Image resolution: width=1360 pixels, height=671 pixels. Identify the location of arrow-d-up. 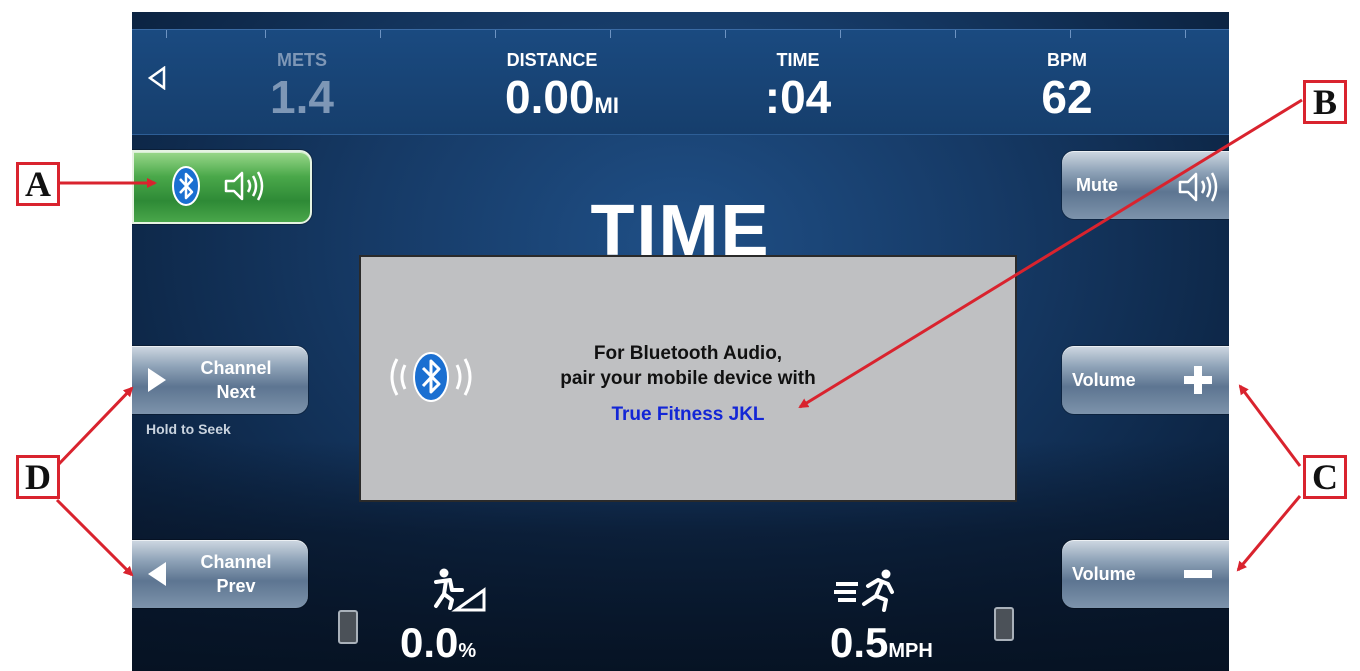
(94, 427).